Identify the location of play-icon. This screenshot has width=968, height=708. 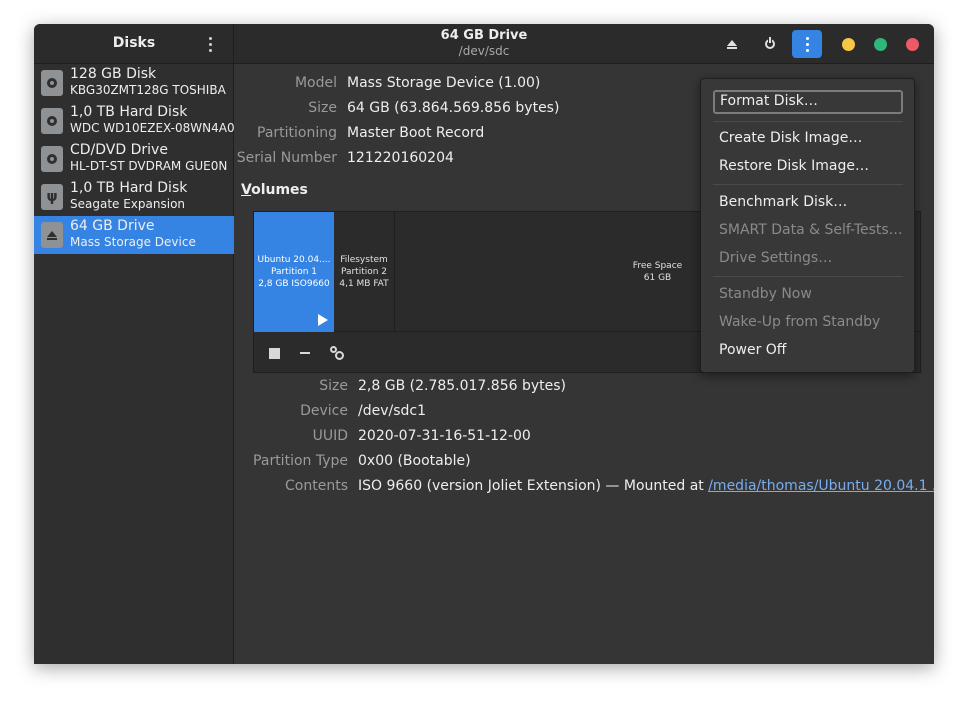
(323, 320).